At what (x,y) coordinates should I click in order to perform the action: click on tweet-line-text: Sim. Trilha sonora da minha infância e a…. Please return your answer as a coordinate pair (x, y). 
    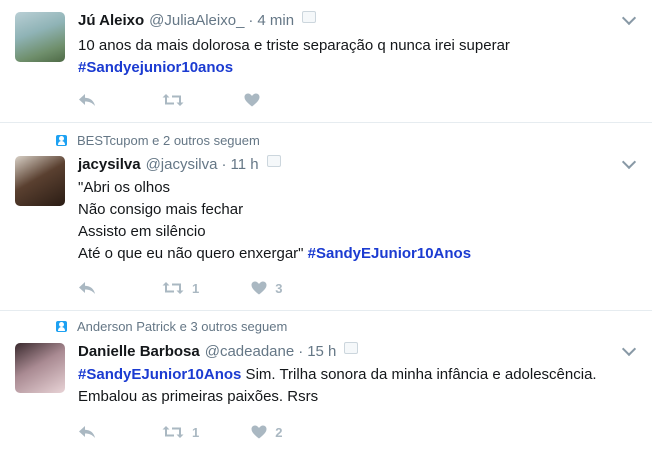
    Looking at the image, I should click on (419, 374).